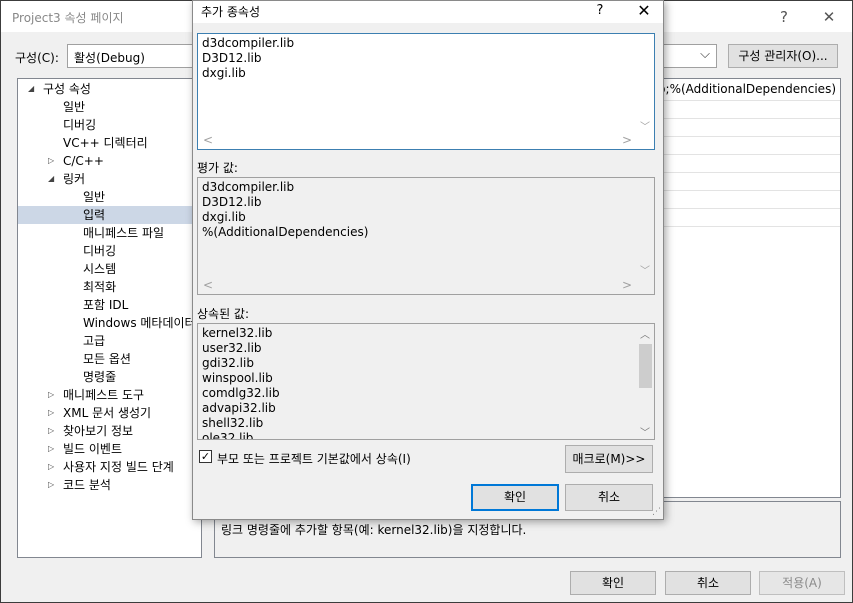 The image size is (853, 603). Describe the element at coordinates (223, 314) in the screenshot. I see `inherited-label: 상속된 값:` at that location.